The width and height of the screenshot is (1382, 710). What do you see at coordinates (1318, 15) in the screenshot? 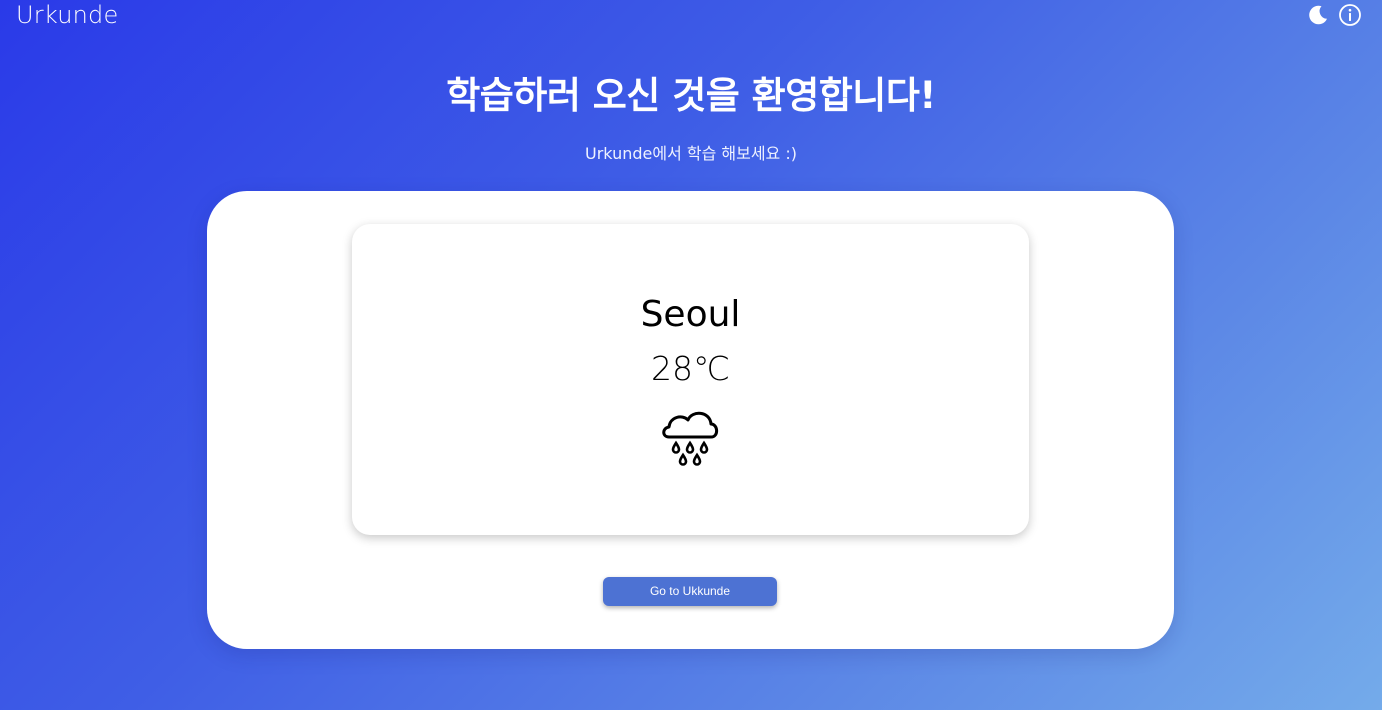
I see `moon-icon` at bounding box center [1318, 15].